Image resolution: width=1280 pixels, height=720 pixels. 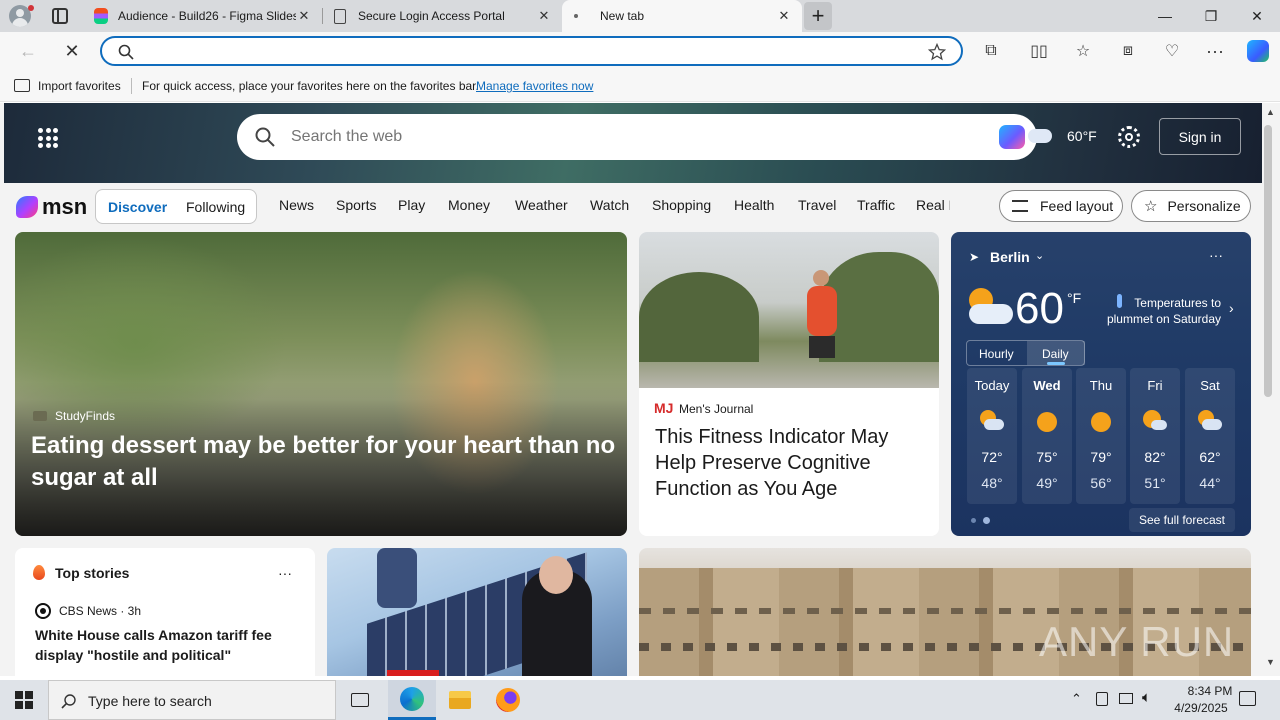 I want to click on more-menu-icon: ···, so click(x=1215, y=51).